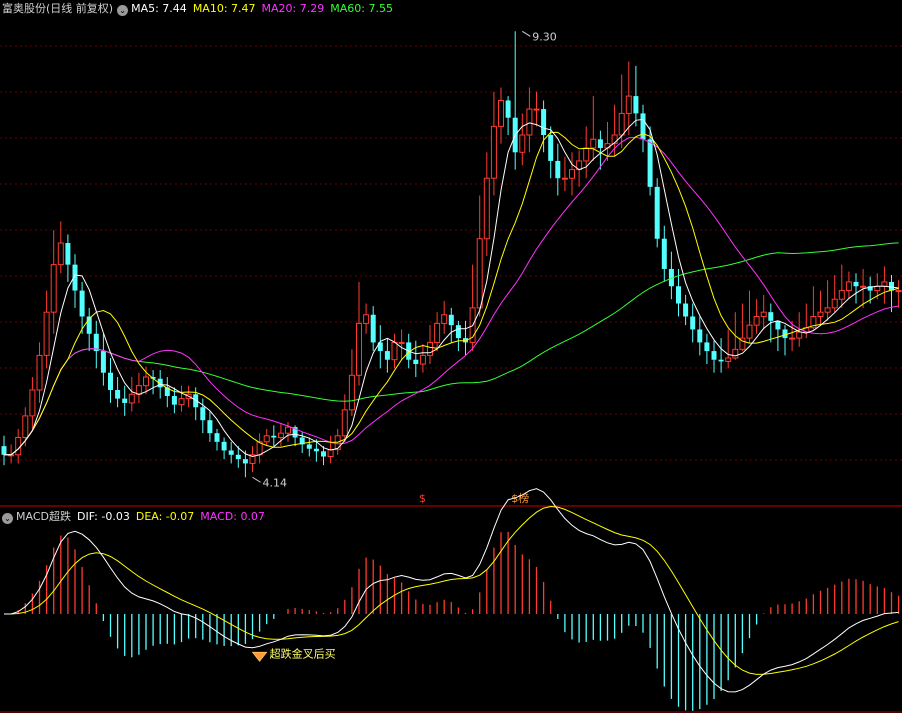 The width and height of the screenshot is (902, 713). What do you see at coordinates (133, 516) in the screenshot?
I see `sub-chart-legend: ⌄ MACD超跌 DIF: -0.03 DEA: -0.07 MACD: 0.07` at bounding box center [133, 516].